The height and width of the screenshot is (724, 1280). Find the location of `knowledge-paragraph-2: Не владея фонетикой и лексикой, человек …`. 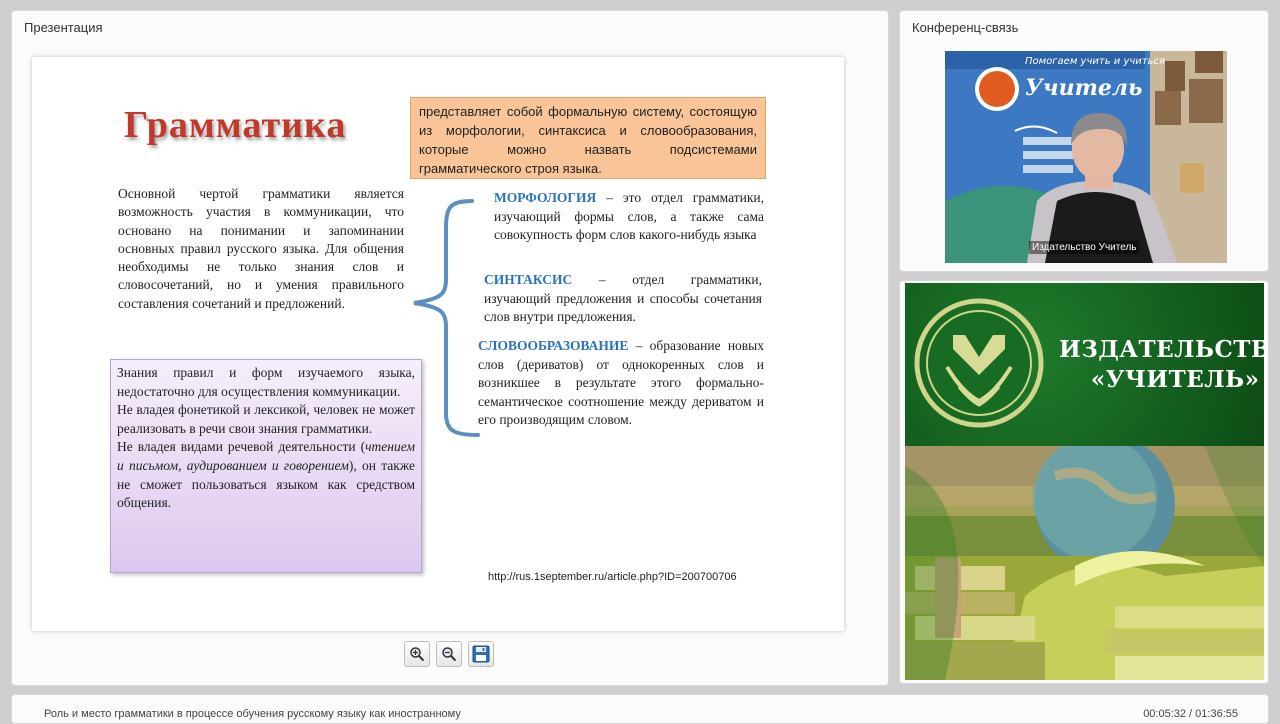

knowledge-paragraph-2: Не владея фонетикой и лексикой, человек … is located at coordinates (266, 419).